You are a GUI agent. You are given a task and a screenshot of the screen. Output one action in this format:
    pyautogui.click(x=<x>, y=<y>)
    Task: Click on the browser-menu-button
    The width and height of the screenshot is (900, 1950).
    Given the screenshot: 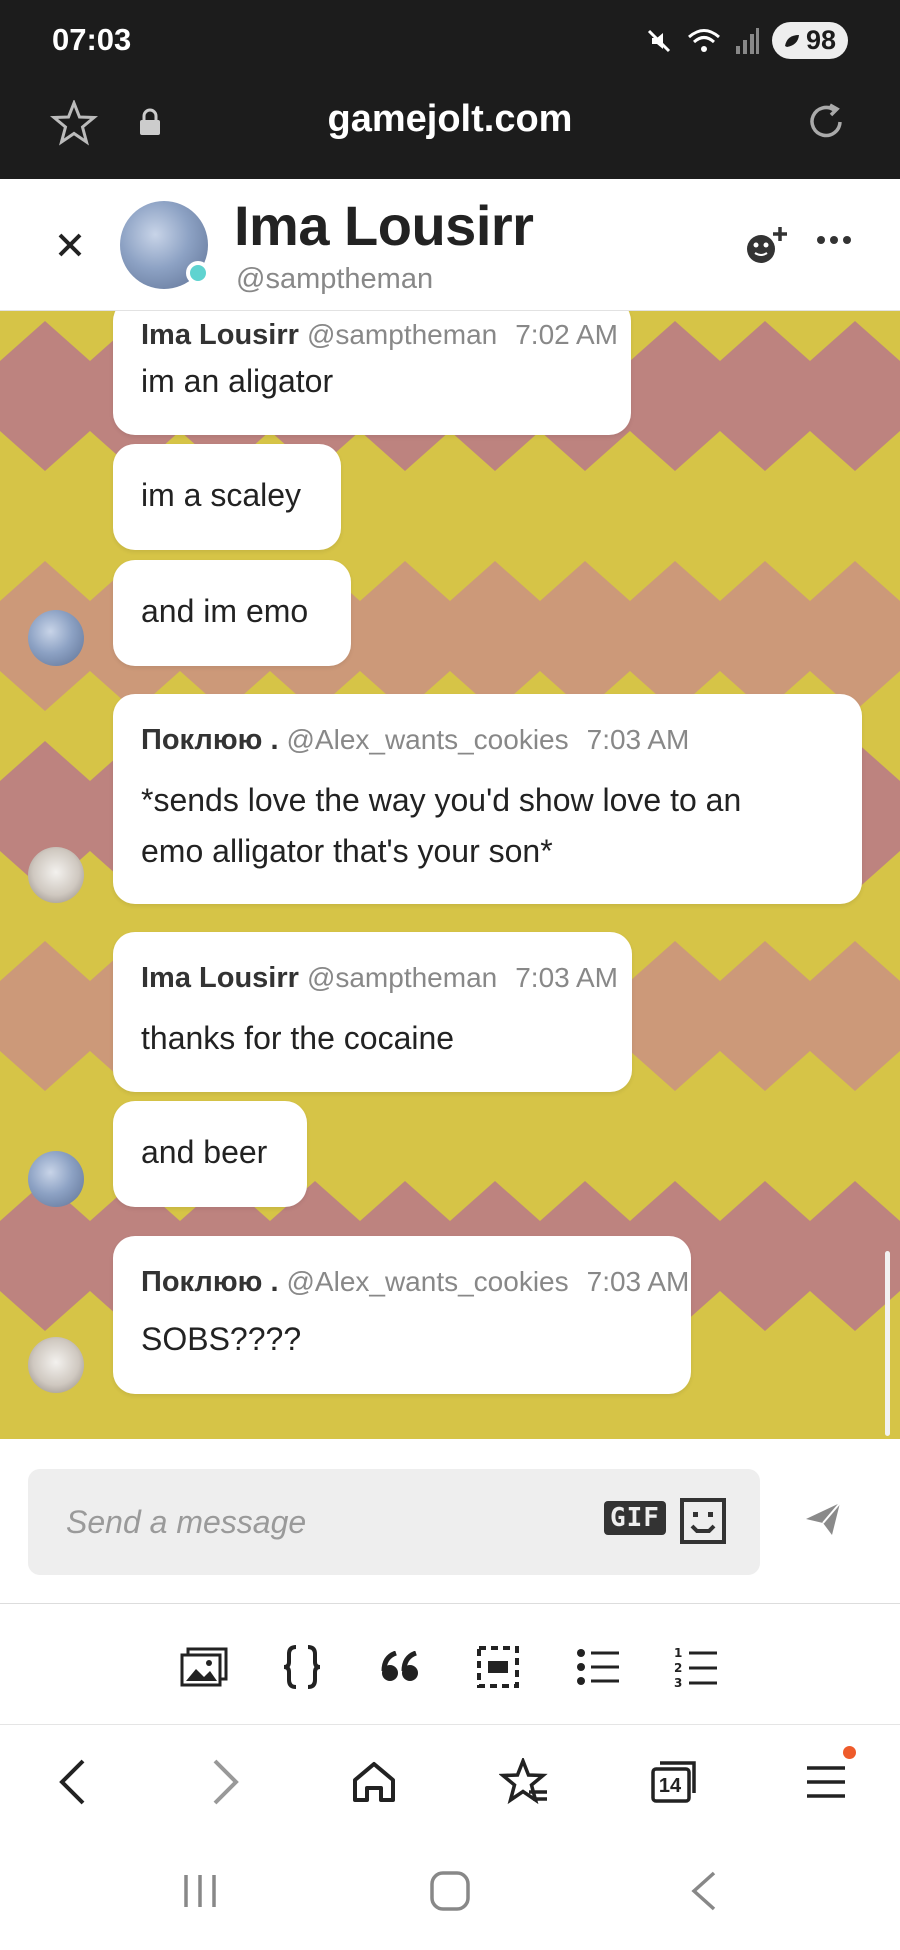 What is the action you would take?
    pyautogui.click(x=826, y=1779)
    